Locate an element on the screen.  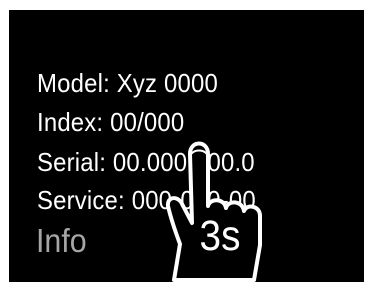
model-line: Model: Xyz 0000 is located at coordinates (127, 83).